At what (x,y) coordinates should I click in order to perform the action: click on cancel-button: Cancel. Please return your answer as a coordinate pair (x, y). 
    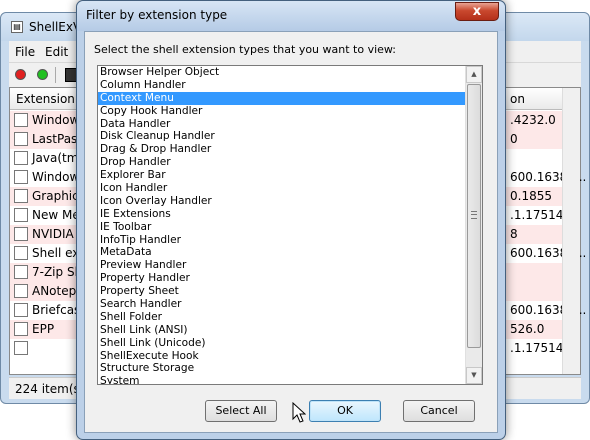
    Looking at the image, I should click on (439, 411).